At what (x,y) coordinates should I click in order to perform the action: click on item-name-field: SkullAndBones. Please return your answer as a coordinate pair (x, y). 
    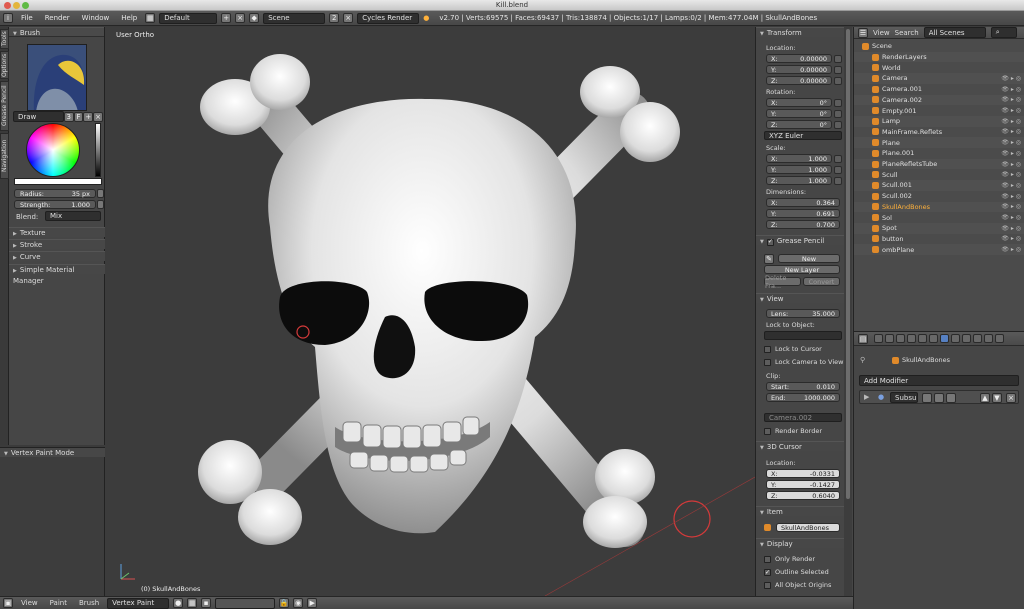
    Looking at the image, I should click on (808, 527).